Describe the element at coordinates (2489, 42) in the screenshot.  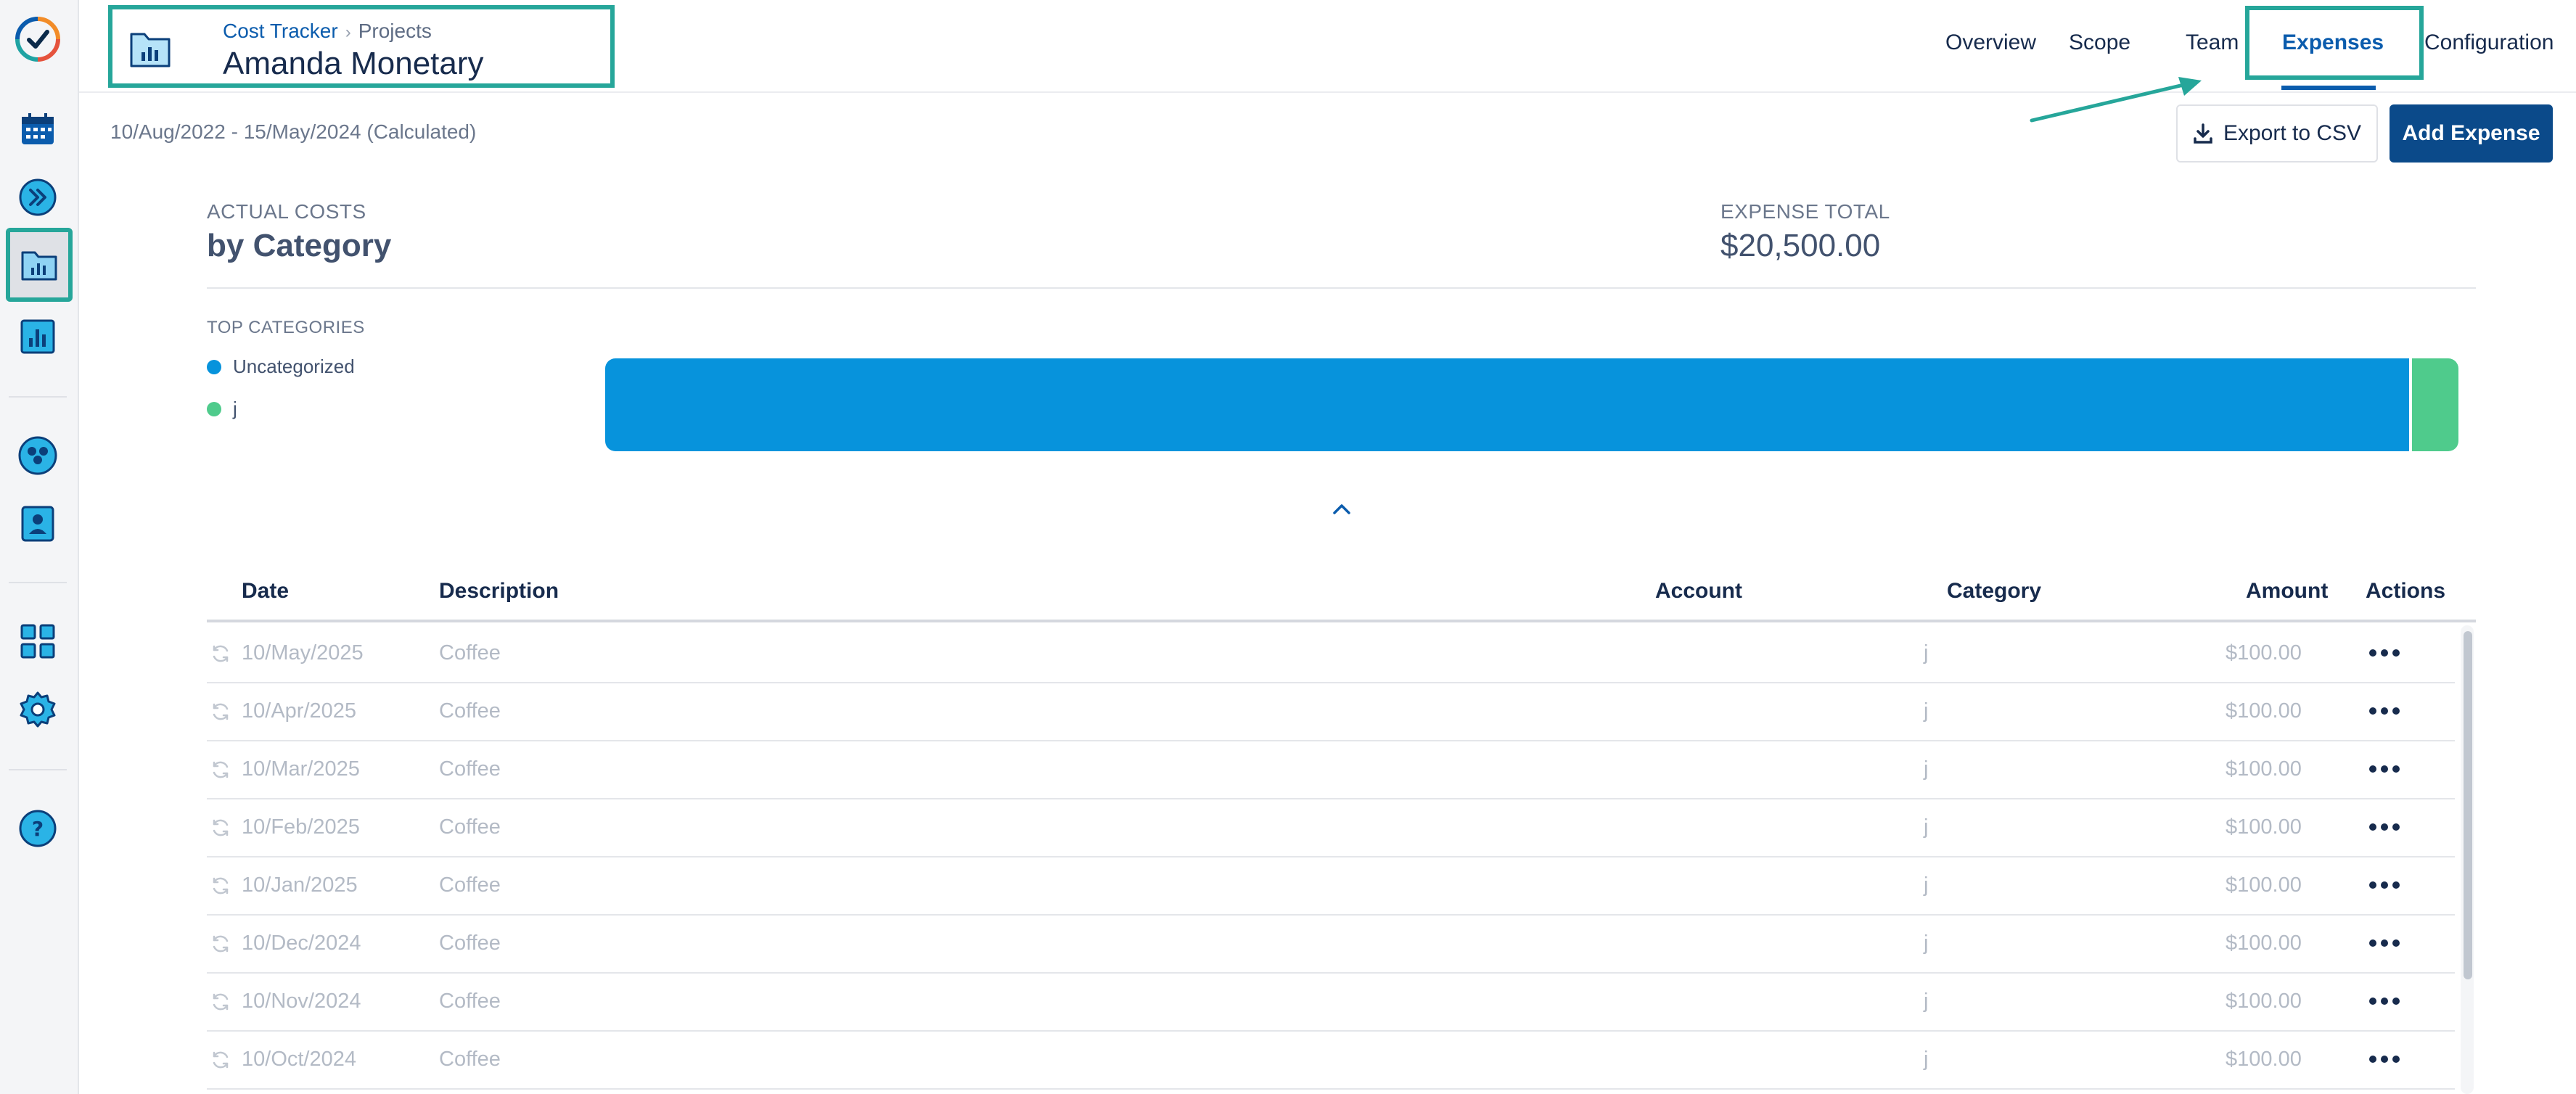
I see `tab-configuration: Configuration` at that location.